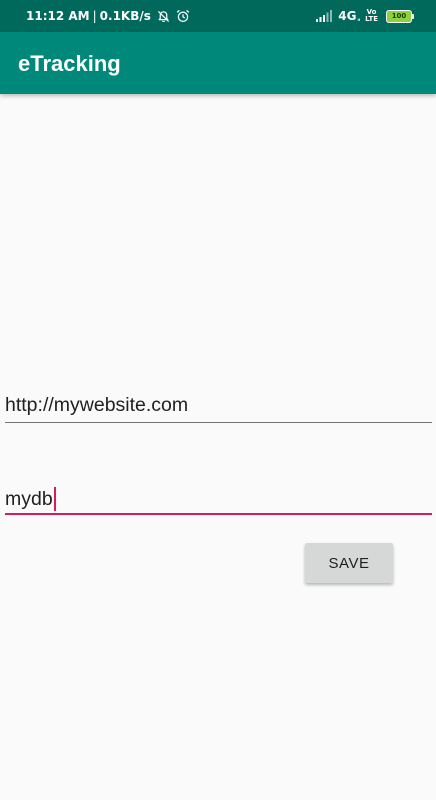  I want to click on battery-level: 100, so click(399, 15).